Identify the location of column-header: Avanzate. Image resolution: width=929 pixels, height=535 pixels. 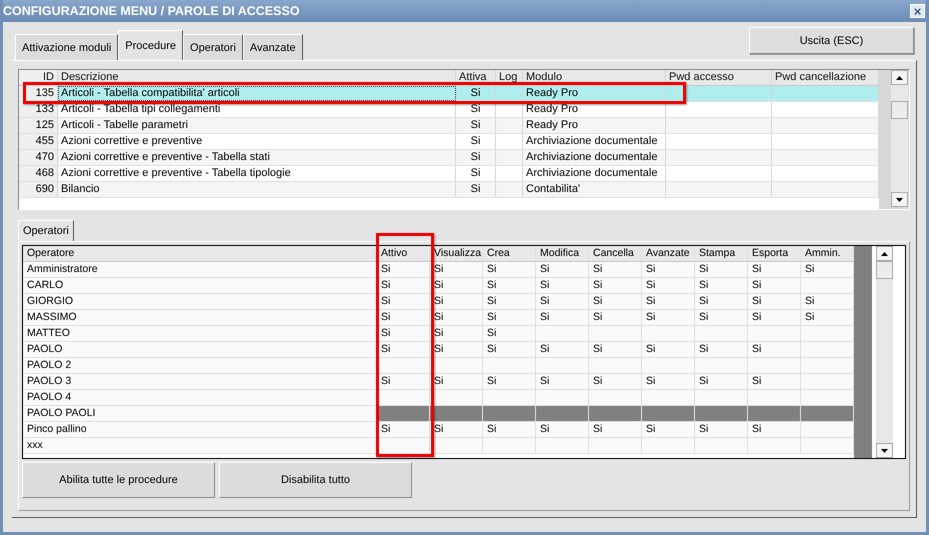
(668, 253).